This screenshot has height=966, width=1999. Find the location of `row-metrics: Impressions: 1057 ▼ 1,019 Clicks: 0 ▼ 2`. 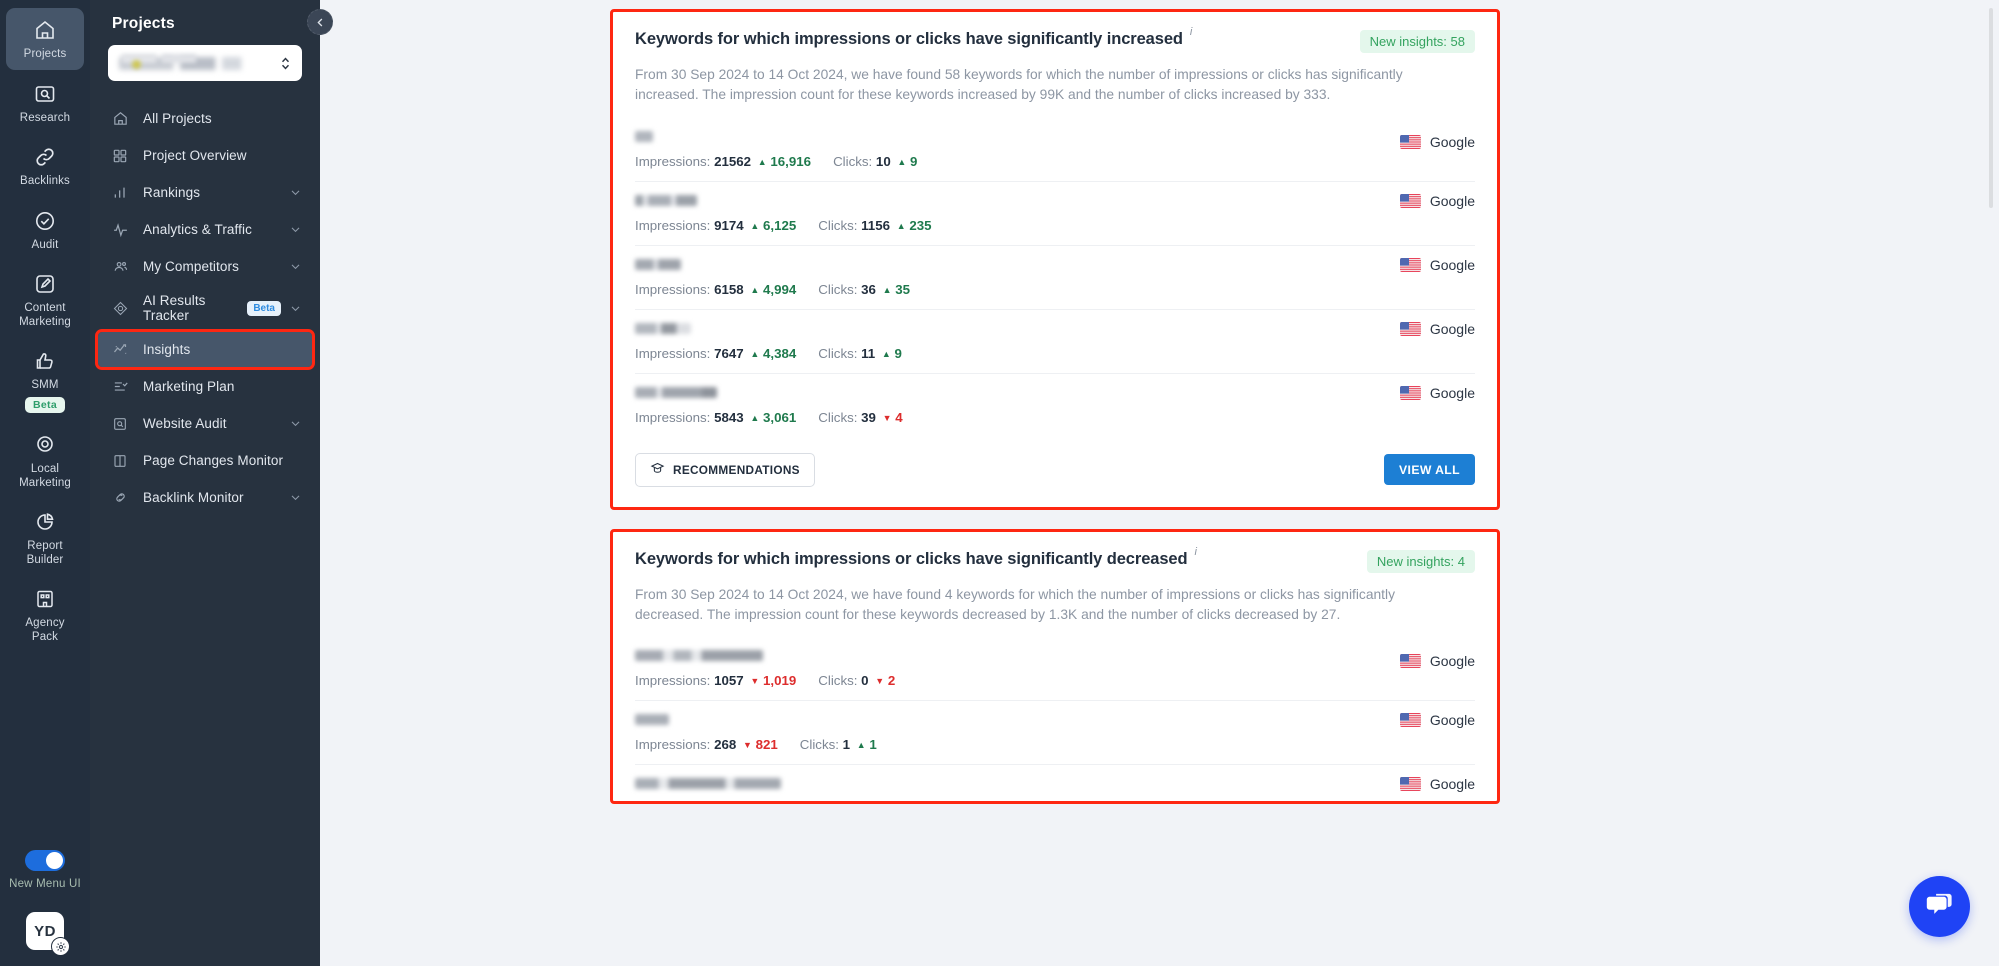

row-metrics: Impressions: 1057 ▼ 1,019 Clicks: 0 ▼ 2 is located at coordinates (1055, 680).